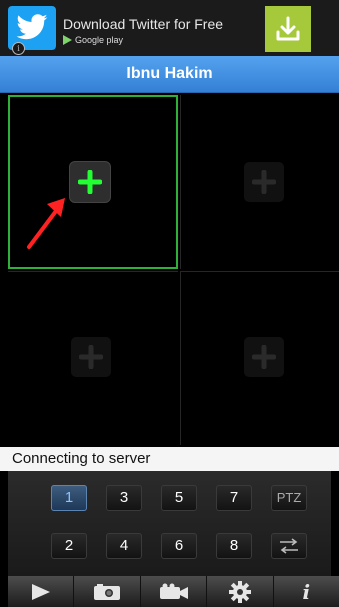  Describe the element at coordinates (69, 546) in the screenshot. I see `channel-button-2: 2` at that location.